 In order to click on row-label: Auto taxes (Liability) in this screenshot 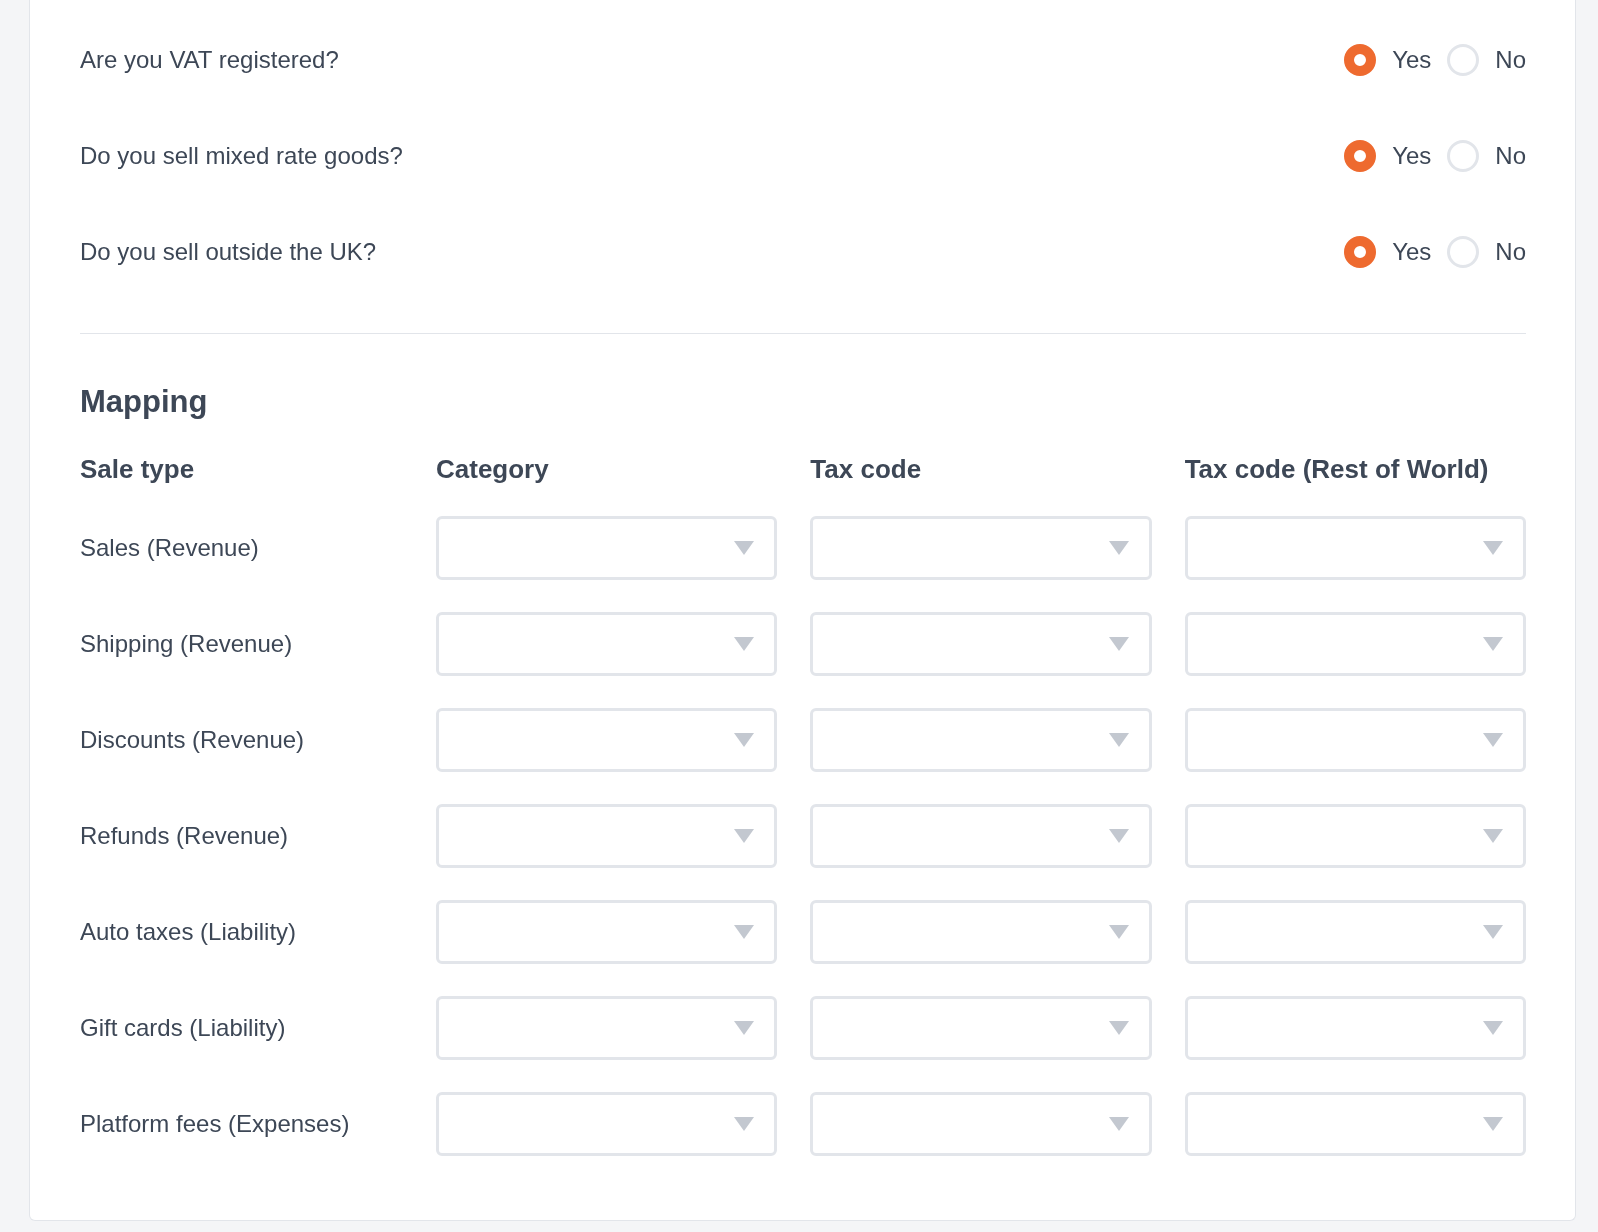, I will do `click(189, 932)`.